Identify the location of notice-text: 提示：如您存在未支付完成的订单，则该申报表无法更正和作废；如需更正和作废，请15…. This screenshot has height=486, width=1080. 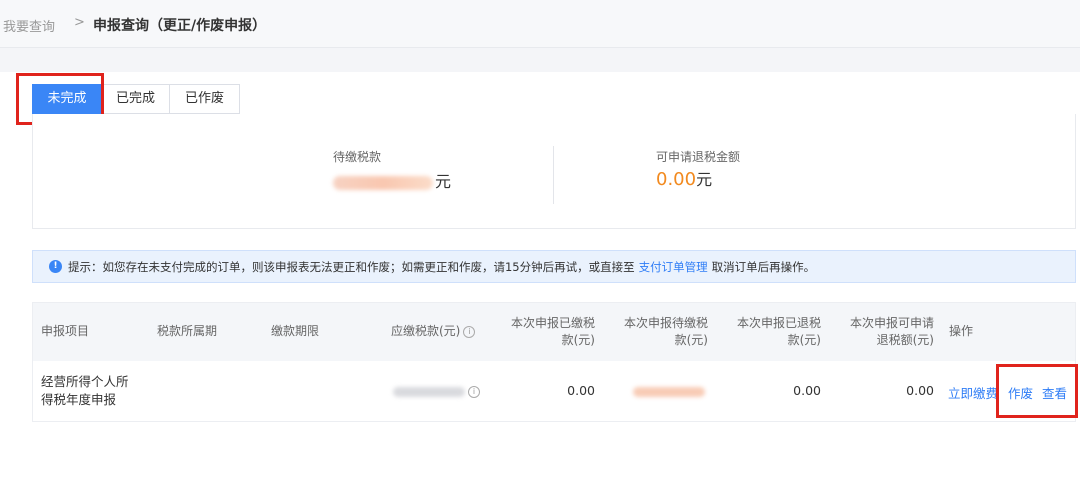
(351, 266).